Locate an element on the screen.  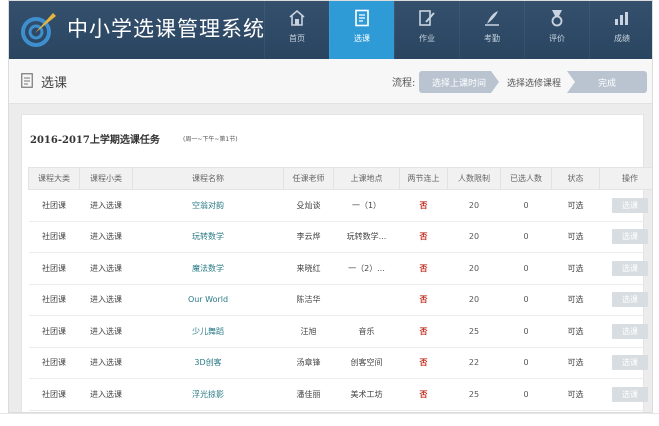
nav-grades-label: 成绩 is located at coordinates (622, 38).